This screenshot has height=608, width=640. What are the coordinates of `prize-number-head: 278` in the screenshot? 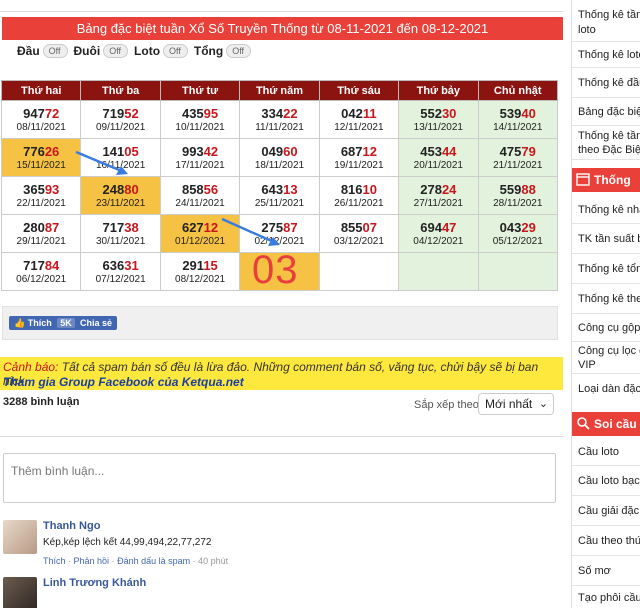 It's located at (431, 189).